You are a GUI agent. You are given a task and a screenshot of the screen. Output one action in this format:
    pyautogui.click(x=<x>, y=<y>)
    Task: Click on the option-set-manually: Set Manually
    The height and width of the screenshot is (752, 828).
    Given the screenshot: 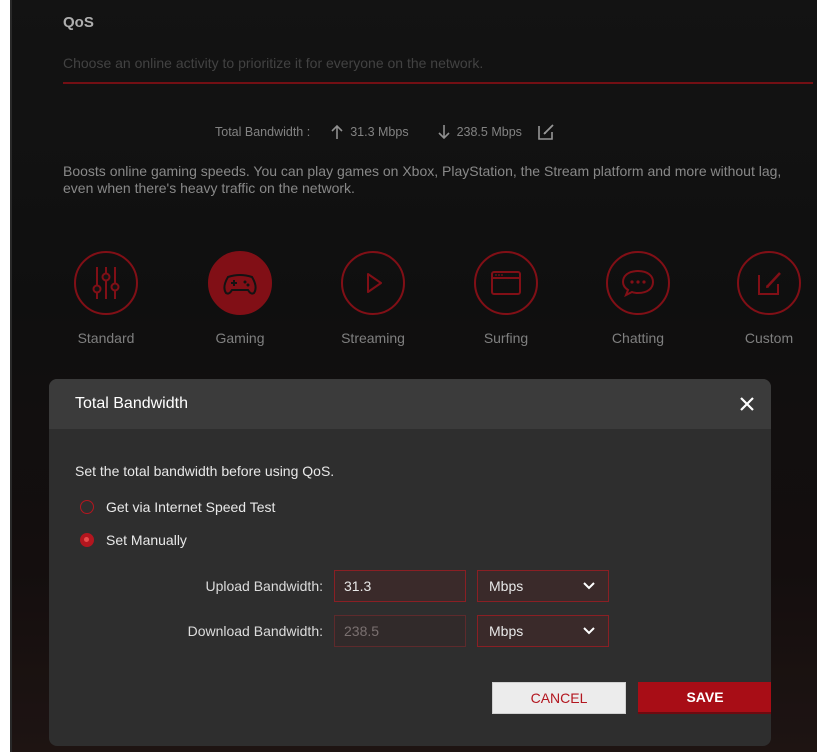 What is the action you would take?
    pyautogui.click(x=133, y=540)
    